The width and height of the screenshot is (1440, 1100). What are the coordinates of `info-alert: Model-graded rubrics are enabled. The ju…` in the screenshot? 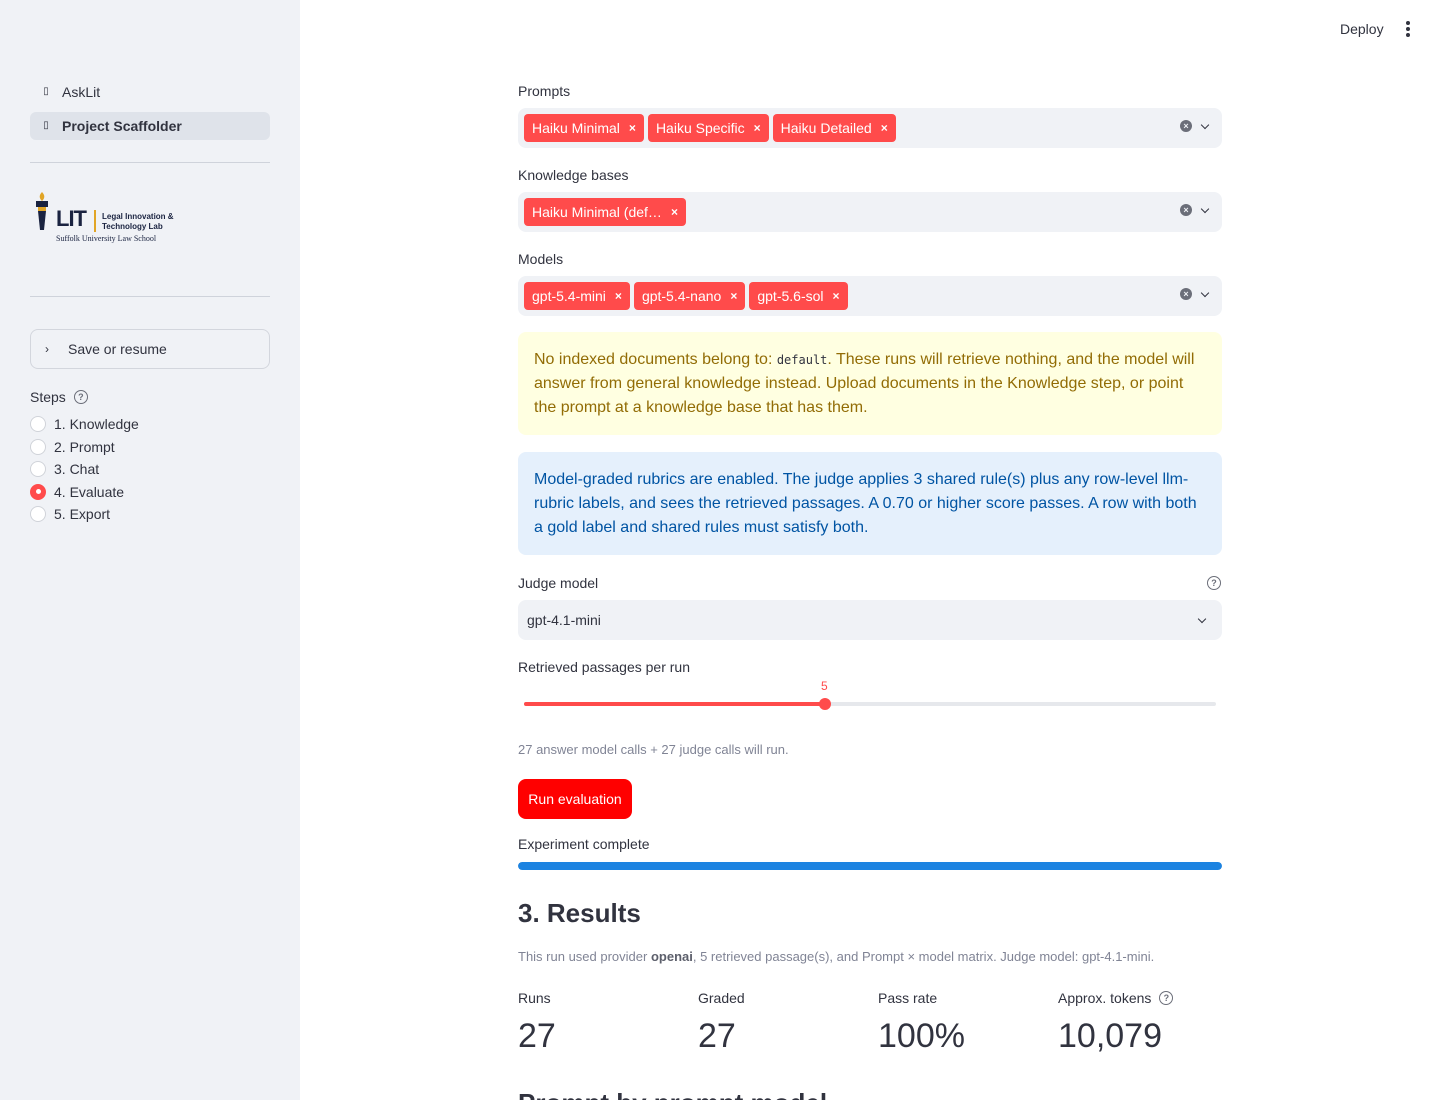 It's located at (870, 503).